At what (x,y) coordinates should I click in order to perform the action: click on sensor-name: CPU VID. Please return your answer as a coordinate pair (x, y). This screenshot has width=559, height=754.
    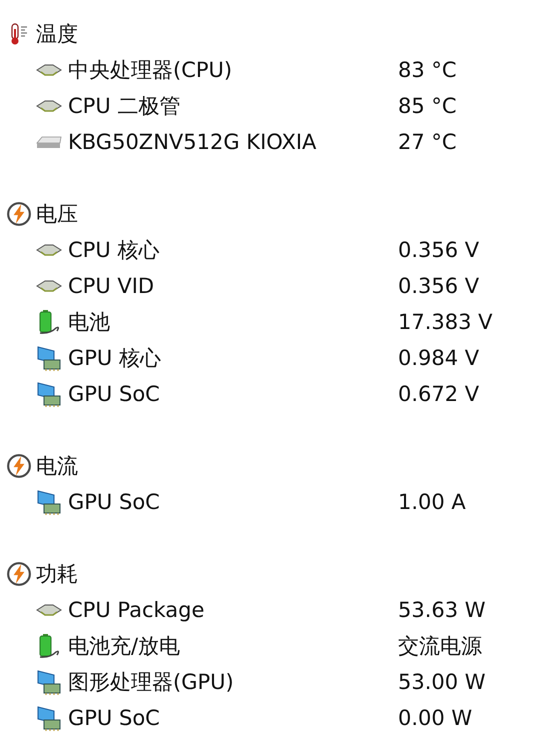
    Looking at the image, I should click on (112, 286).